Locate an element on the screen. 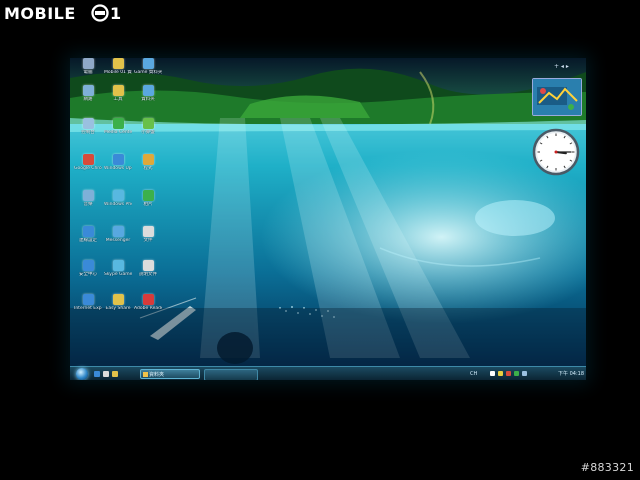  desktop-icon: Windows Update is located at coordinates (118, 168).